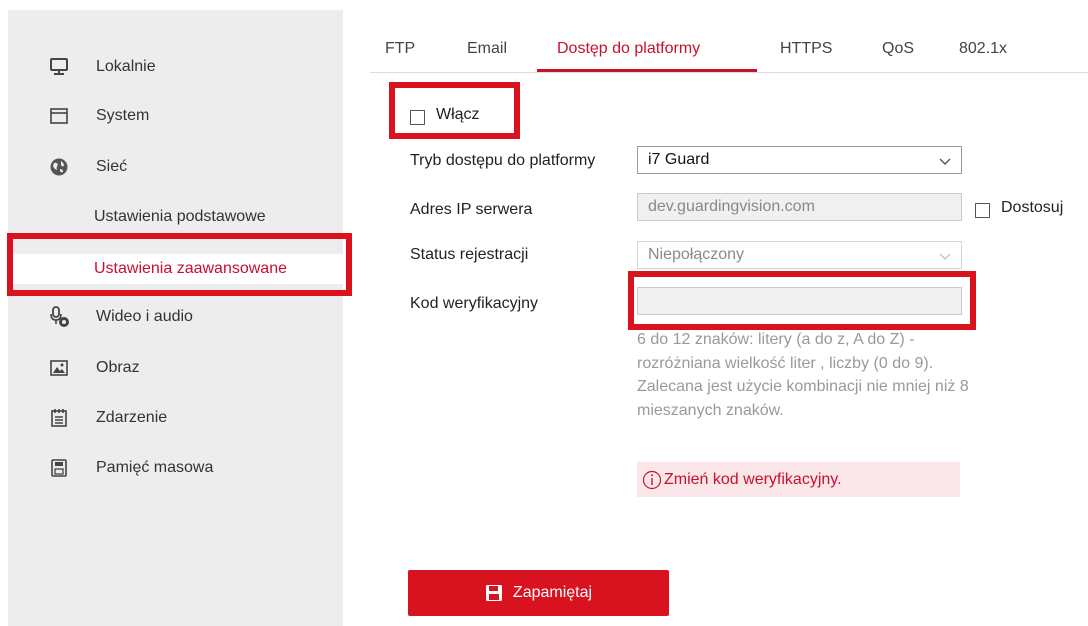  What do you see at coordinates (126, 66) in the screenshot?
I see `sidebar-item-label: Lokalnie` at bounding box center [126, 66].